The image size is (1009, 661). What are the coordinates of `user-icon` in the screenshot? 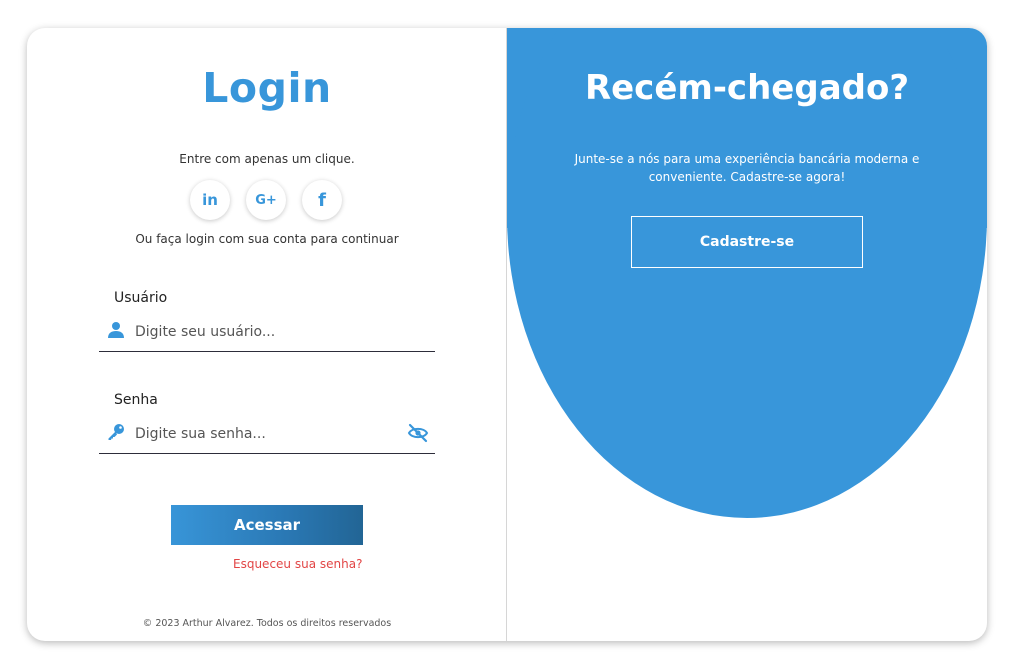 It's located at (116, 330).